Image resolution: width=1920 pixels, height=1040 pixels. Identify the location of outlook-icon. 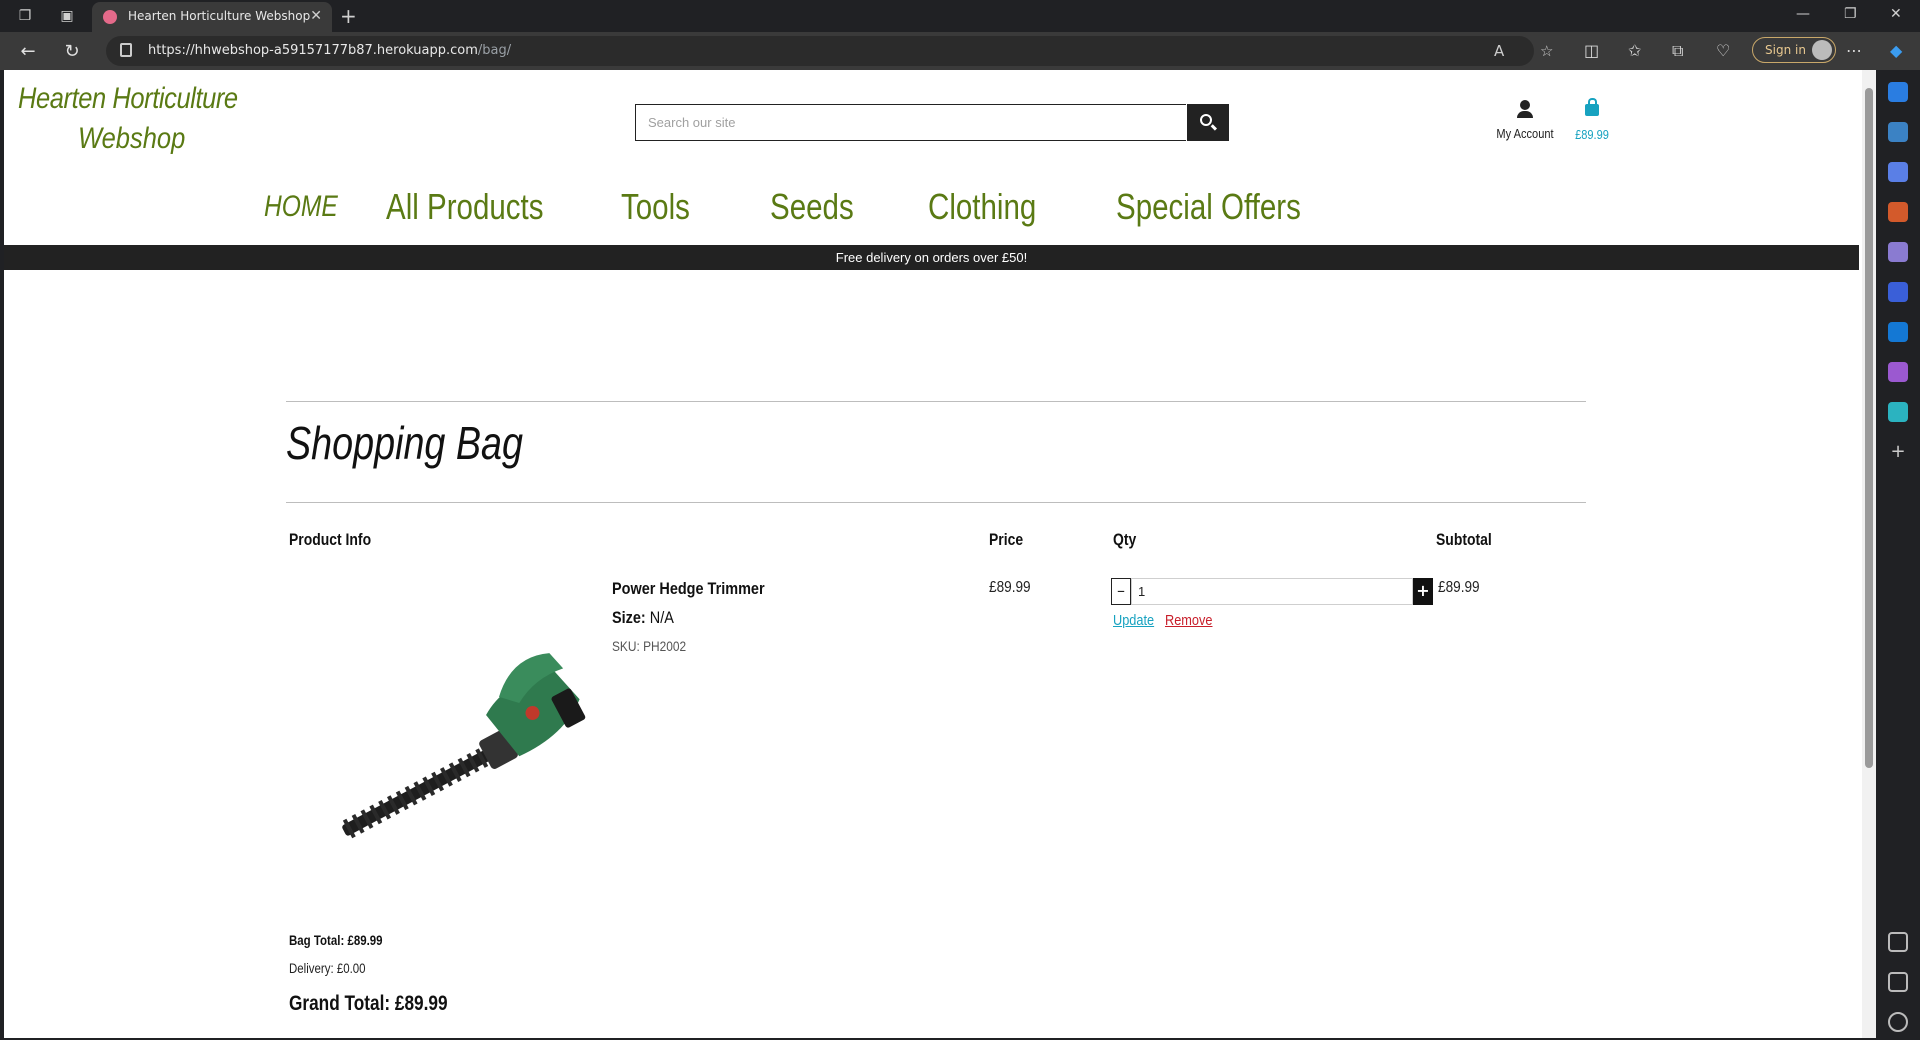
(1898, 332).